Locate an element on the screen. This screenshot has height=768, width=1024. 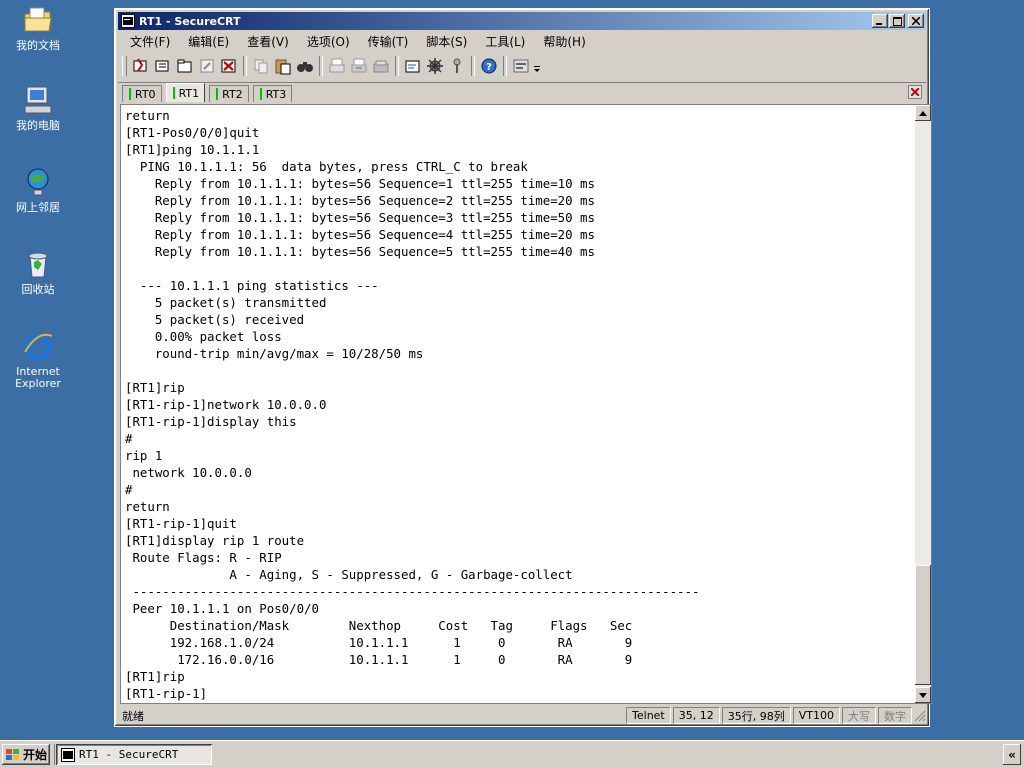
paste-icon is located at coordinates (283, 67).